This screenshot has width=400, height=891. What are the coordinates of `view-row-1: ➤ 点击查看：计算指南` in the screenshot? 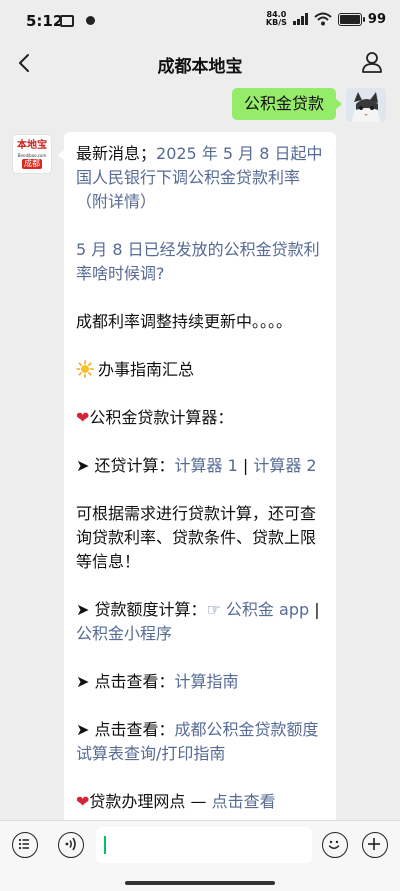 It's located at (202, 682).